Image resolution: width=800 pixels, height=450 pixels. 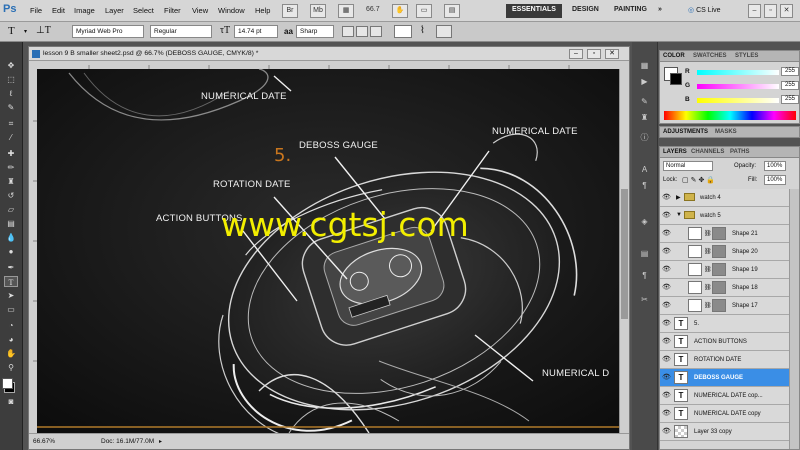 I want to click on tab-styles: STYLES, so click(x=746, y=56).